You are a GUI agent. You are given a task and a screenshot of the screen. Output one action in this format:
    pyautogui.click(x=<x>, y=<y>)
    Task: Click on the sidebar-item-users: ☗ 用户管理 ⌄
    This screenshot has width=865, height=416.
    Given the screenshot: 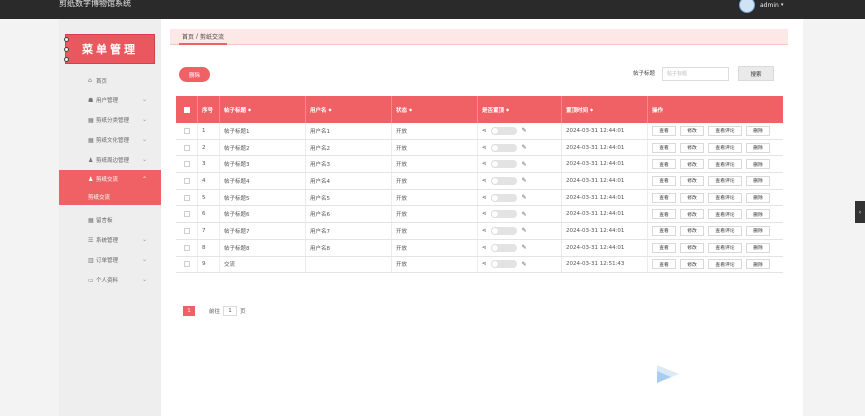 What is the action you would take?
    pyautogui.click(x=110, y=100)
    